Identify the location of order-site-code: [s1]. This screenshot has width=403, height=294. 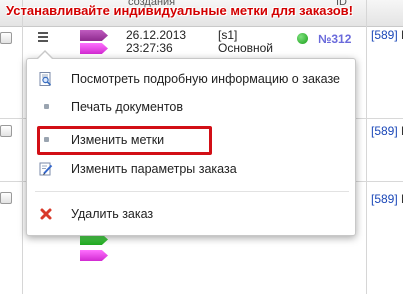
(228, 35).